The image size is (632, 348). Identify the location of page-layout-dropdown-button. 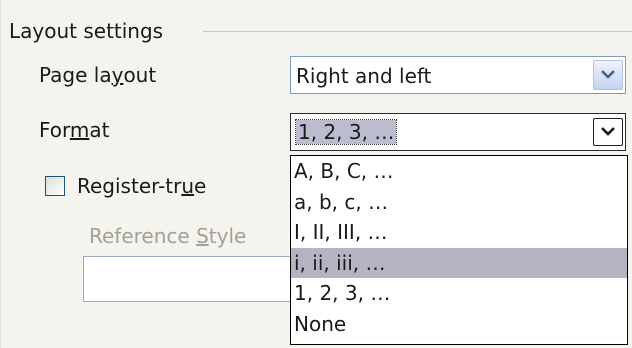
(608, 75).